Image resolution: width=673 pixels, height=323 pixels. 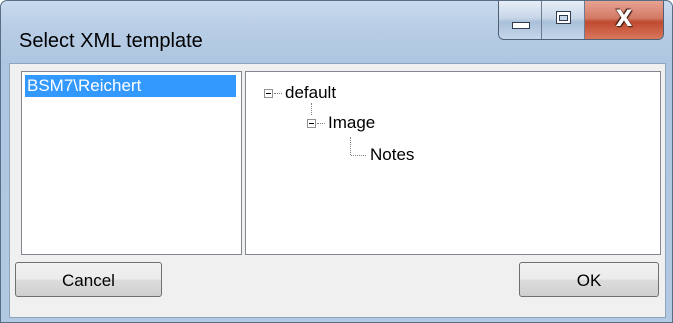 I want to click on maximize-icon, so click(x=563, y=17).